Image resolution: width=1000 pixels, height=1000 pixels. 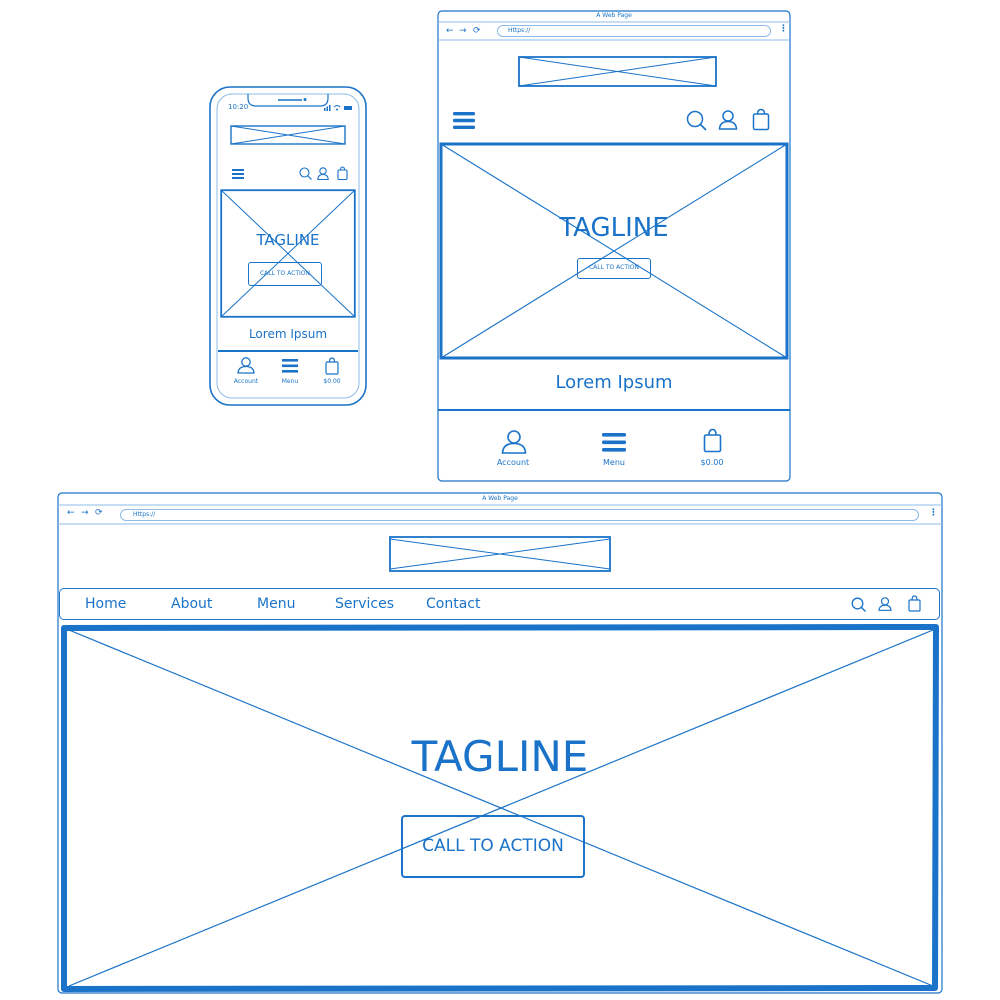 What do you see at coordinates (364, 604) in the screenshot?
I see `nav-item-services: Services` at bounding box center [364, 604].